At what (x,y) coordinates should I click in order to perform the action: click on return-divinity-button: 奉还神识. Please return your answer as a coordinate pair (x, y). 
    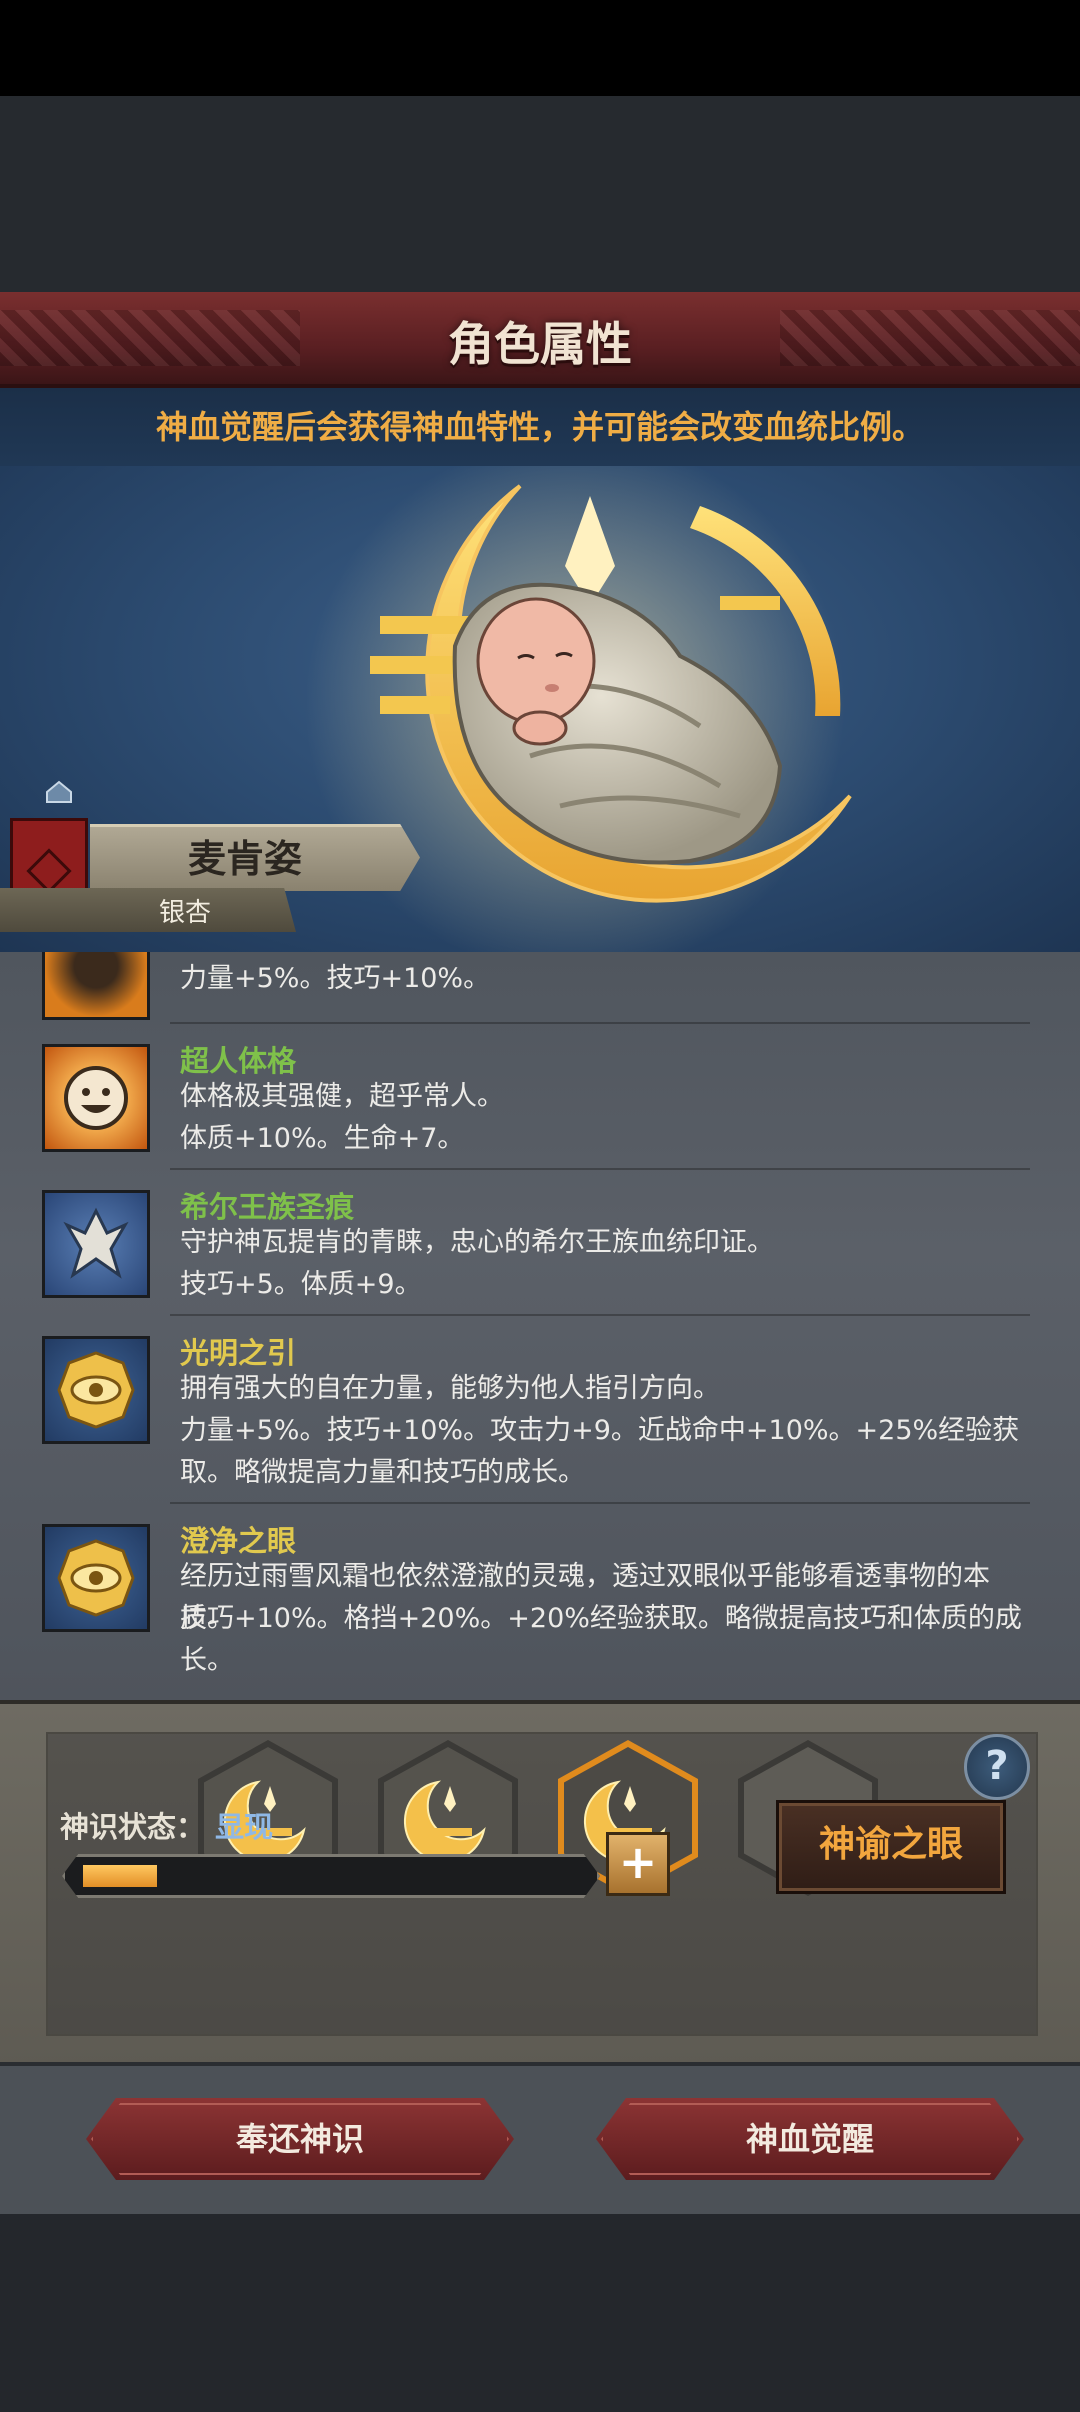
    Looking at the image, I should click on (300, 2139).